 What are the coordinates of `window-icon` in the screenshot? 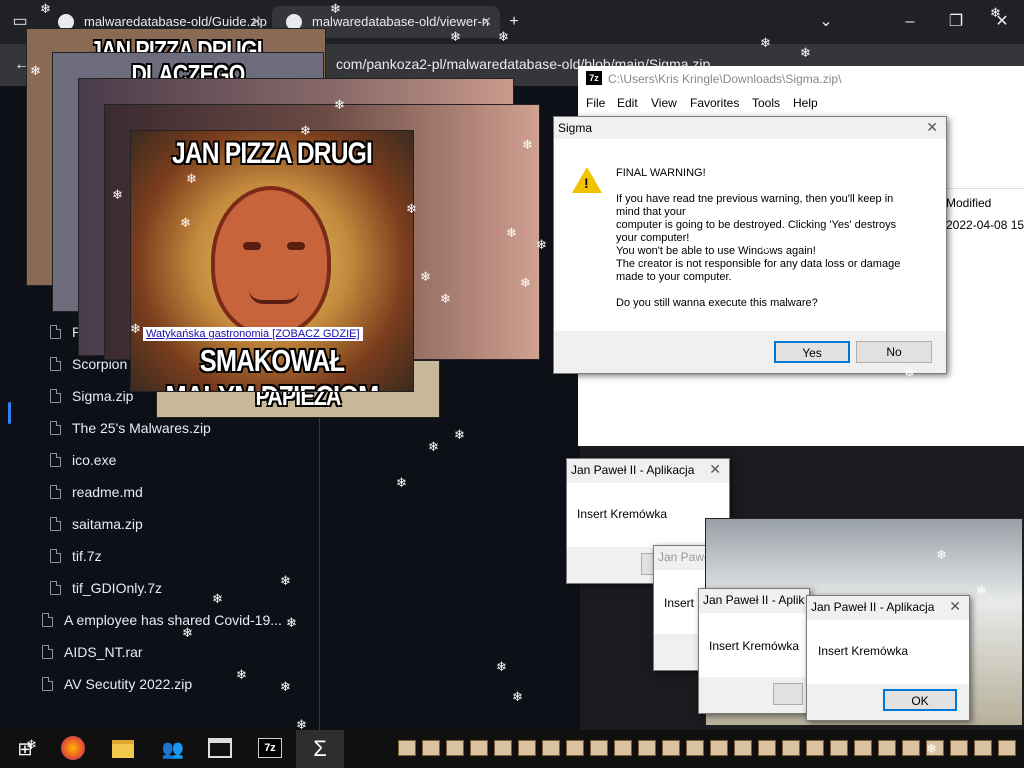 It's located at (220, 748).